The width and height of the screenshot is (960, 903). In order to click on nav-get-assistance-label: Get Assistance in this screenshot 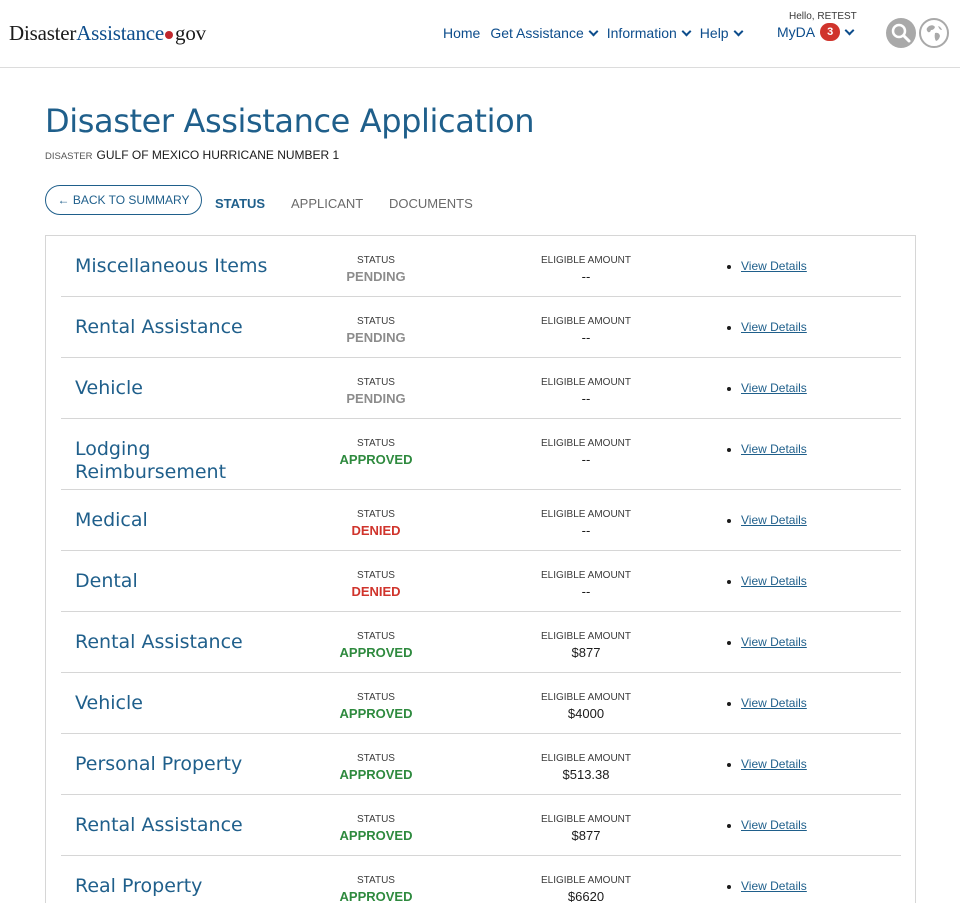, I will do `click(537, 33)`.